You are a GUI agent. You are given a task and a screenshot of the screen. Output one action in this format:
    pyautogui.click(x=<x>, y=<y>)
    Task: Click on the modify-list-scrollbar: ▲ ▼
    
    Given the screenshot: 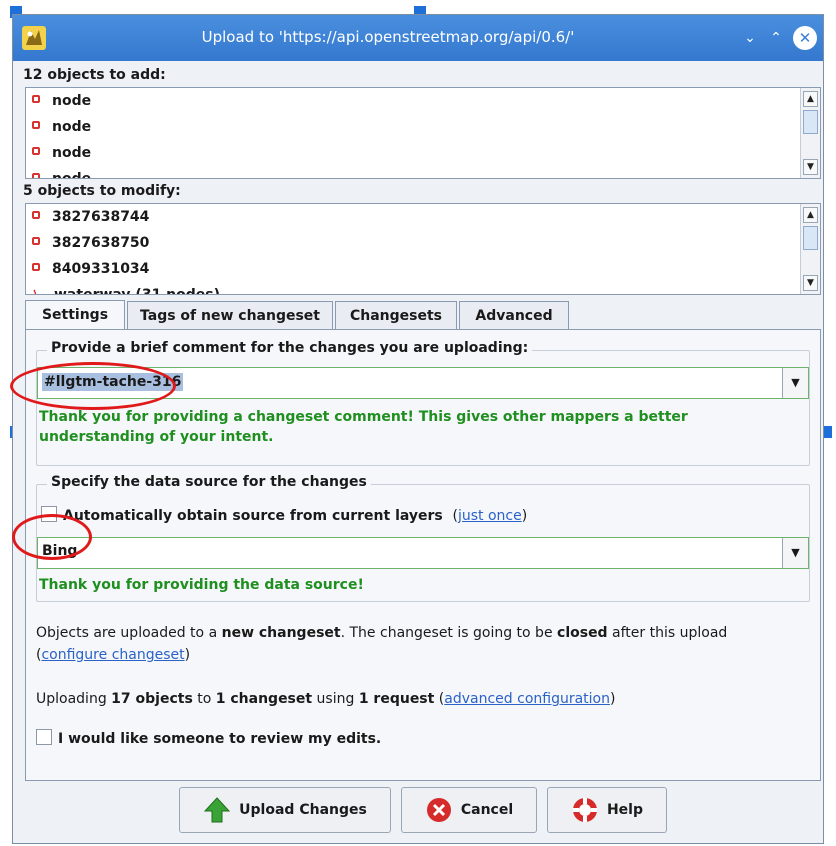 What is the action you would take?
    pyautogui.click(x=810, y=249)
    